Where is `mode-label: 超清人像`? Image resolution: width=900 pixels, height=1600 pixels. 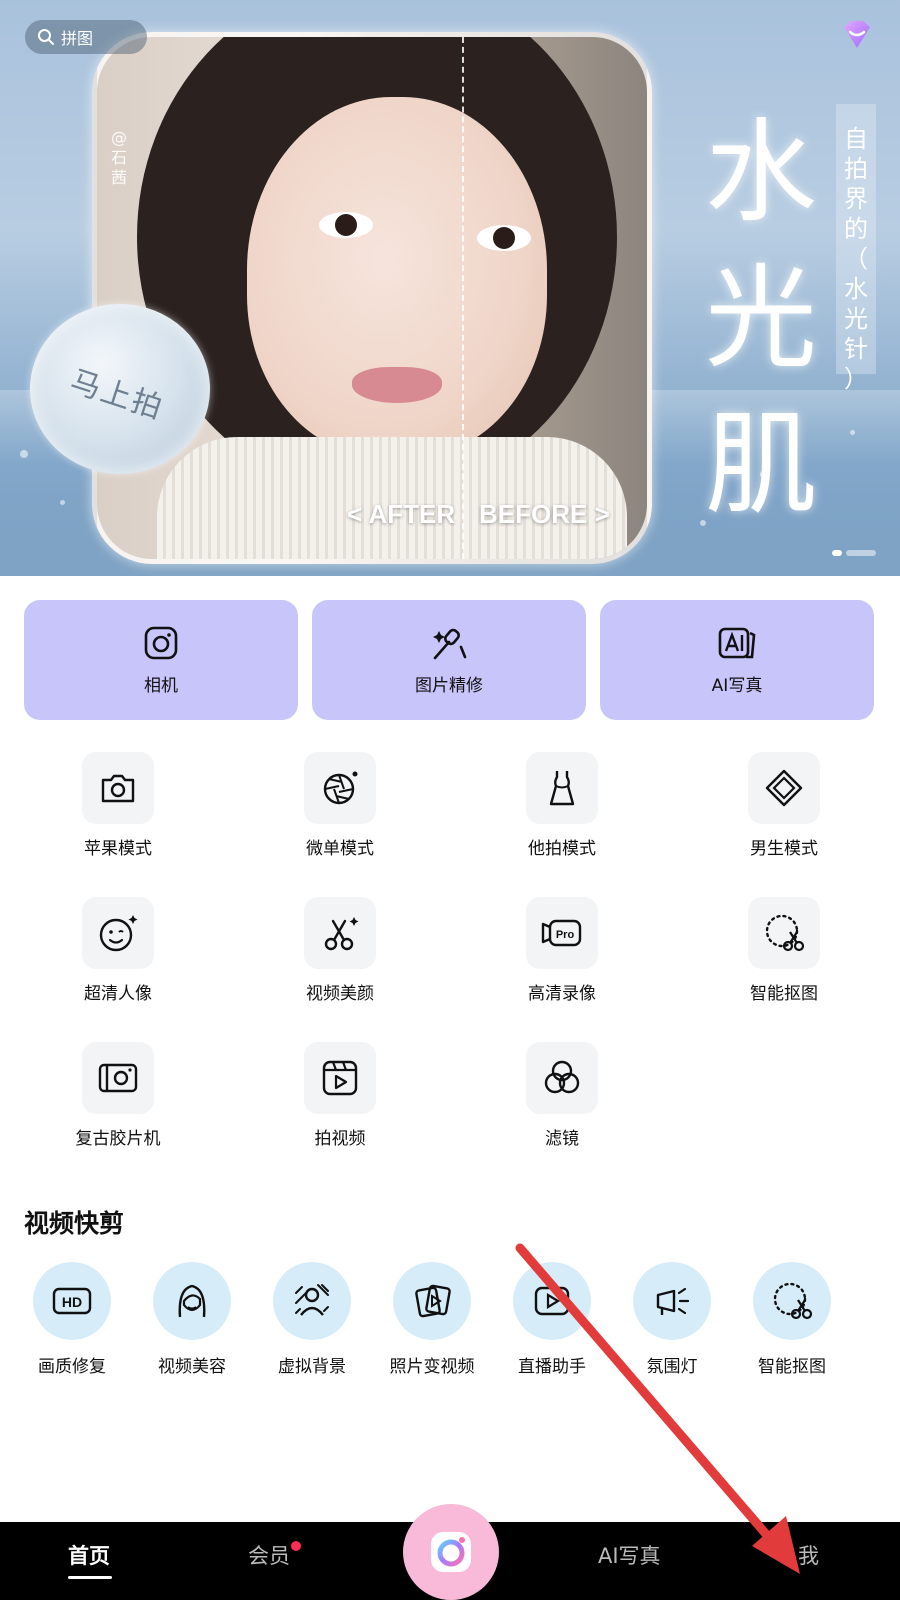
mode-label: 超清人像 is located at coordinates (118, 994).